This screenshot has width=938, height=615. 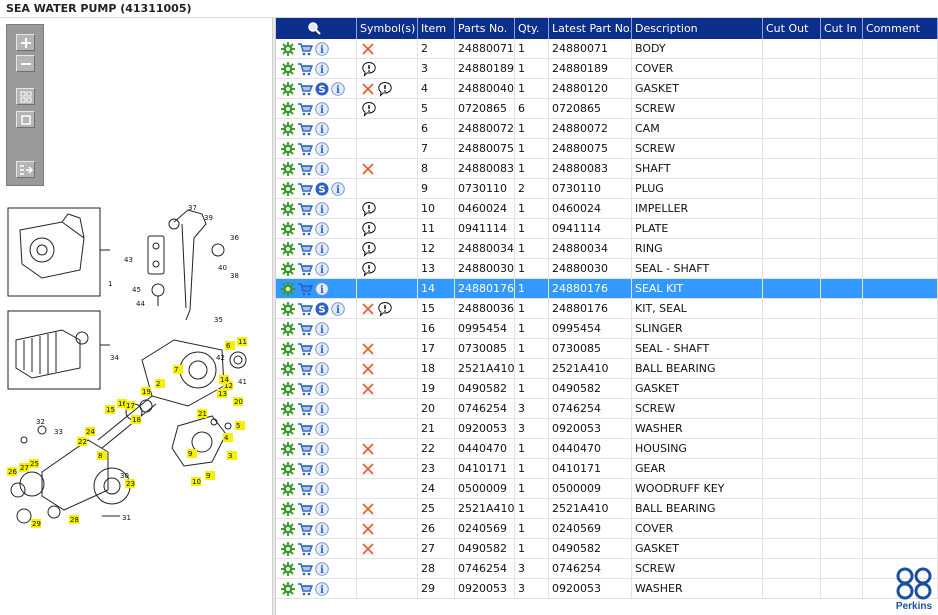 I want to click on table-row: i 11 0941114 1 0941114 PLATE, so click(x=607, y=229).